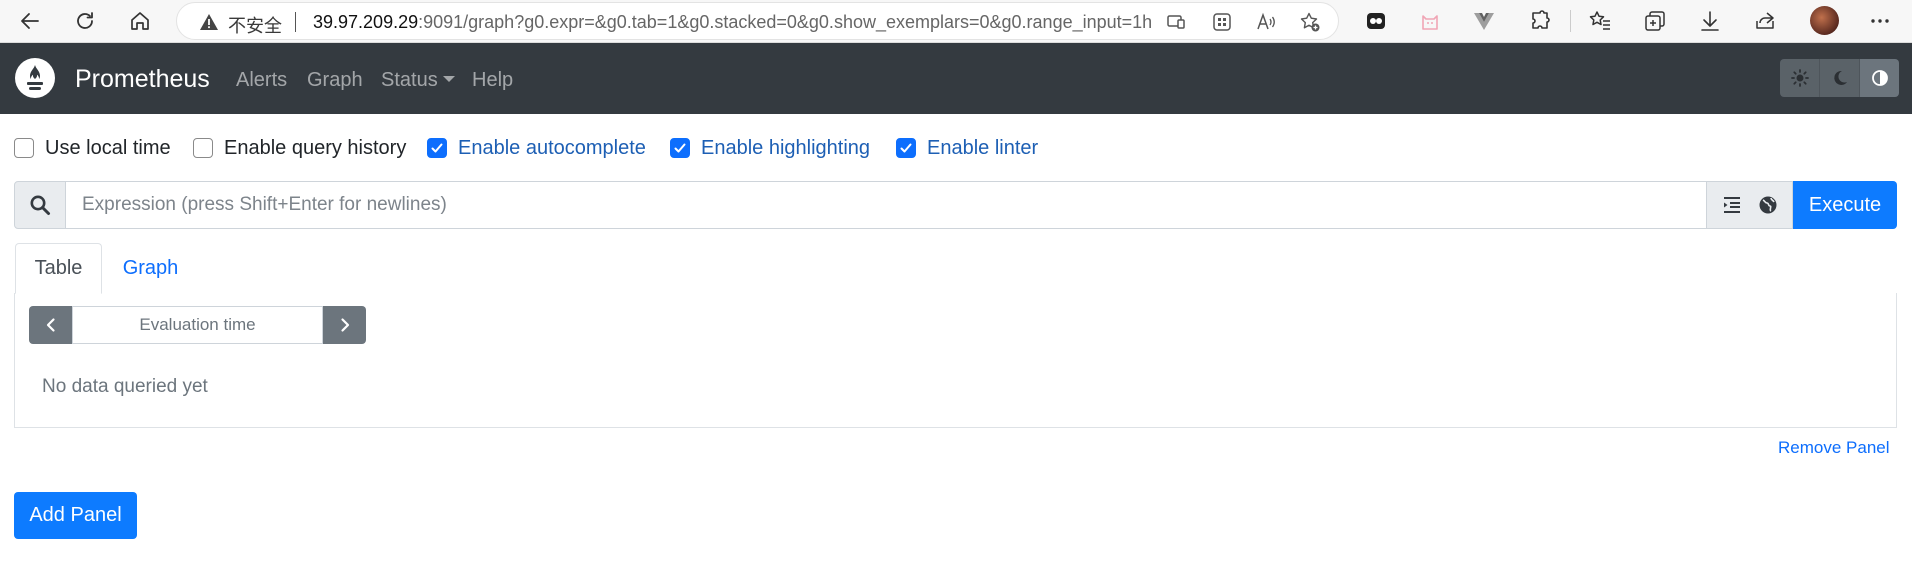 The height and width of the screenshot is (571, 1912). I want to click on execute-button: Execute, so click(1845, 205).